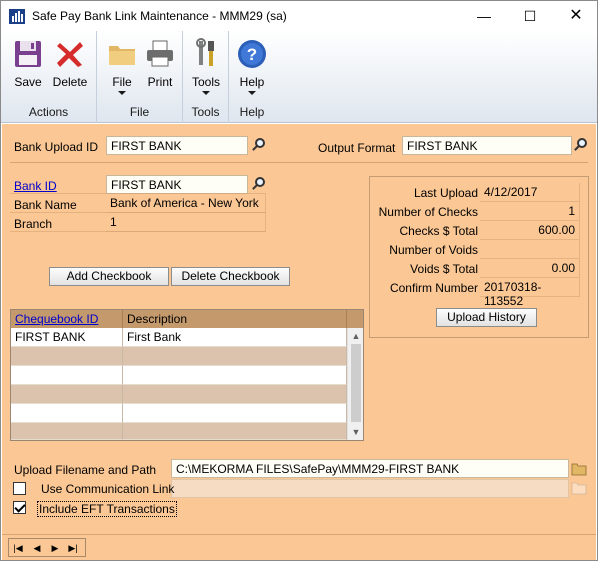 The height and width of the screenshot is (561, 598). Describe the element at coordinates (575, 16) in the screenshot. I see `close-button: ✕` at that location.